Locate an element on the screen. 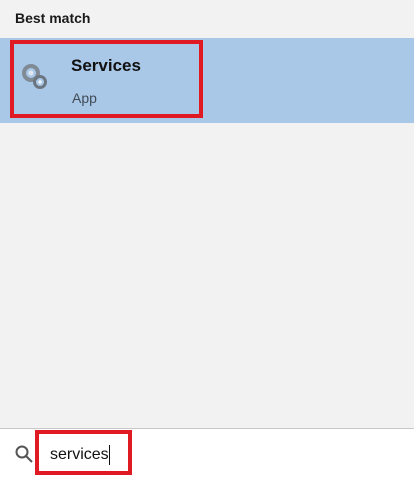 This screenshot has width=414, height=478. search-query-text: services is located at coordinates (79, 454).